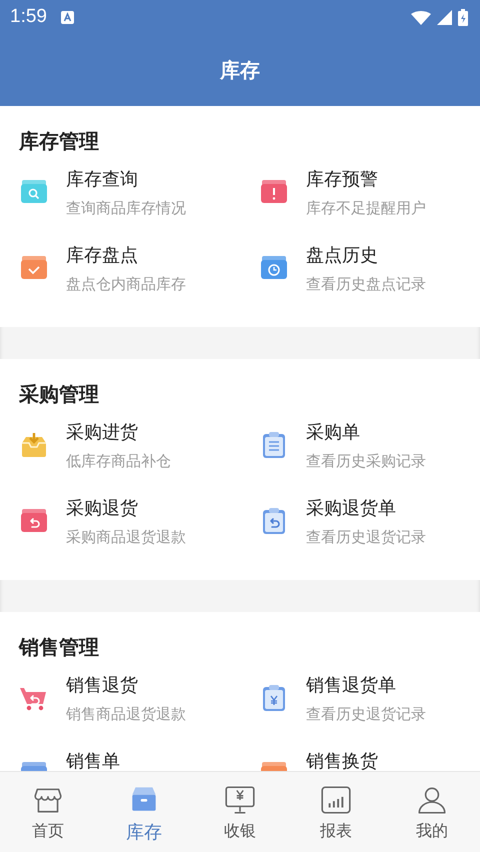  Describe the element at coordinates (336, 812) in the screenshot. I see `tab: 报表` at that location.